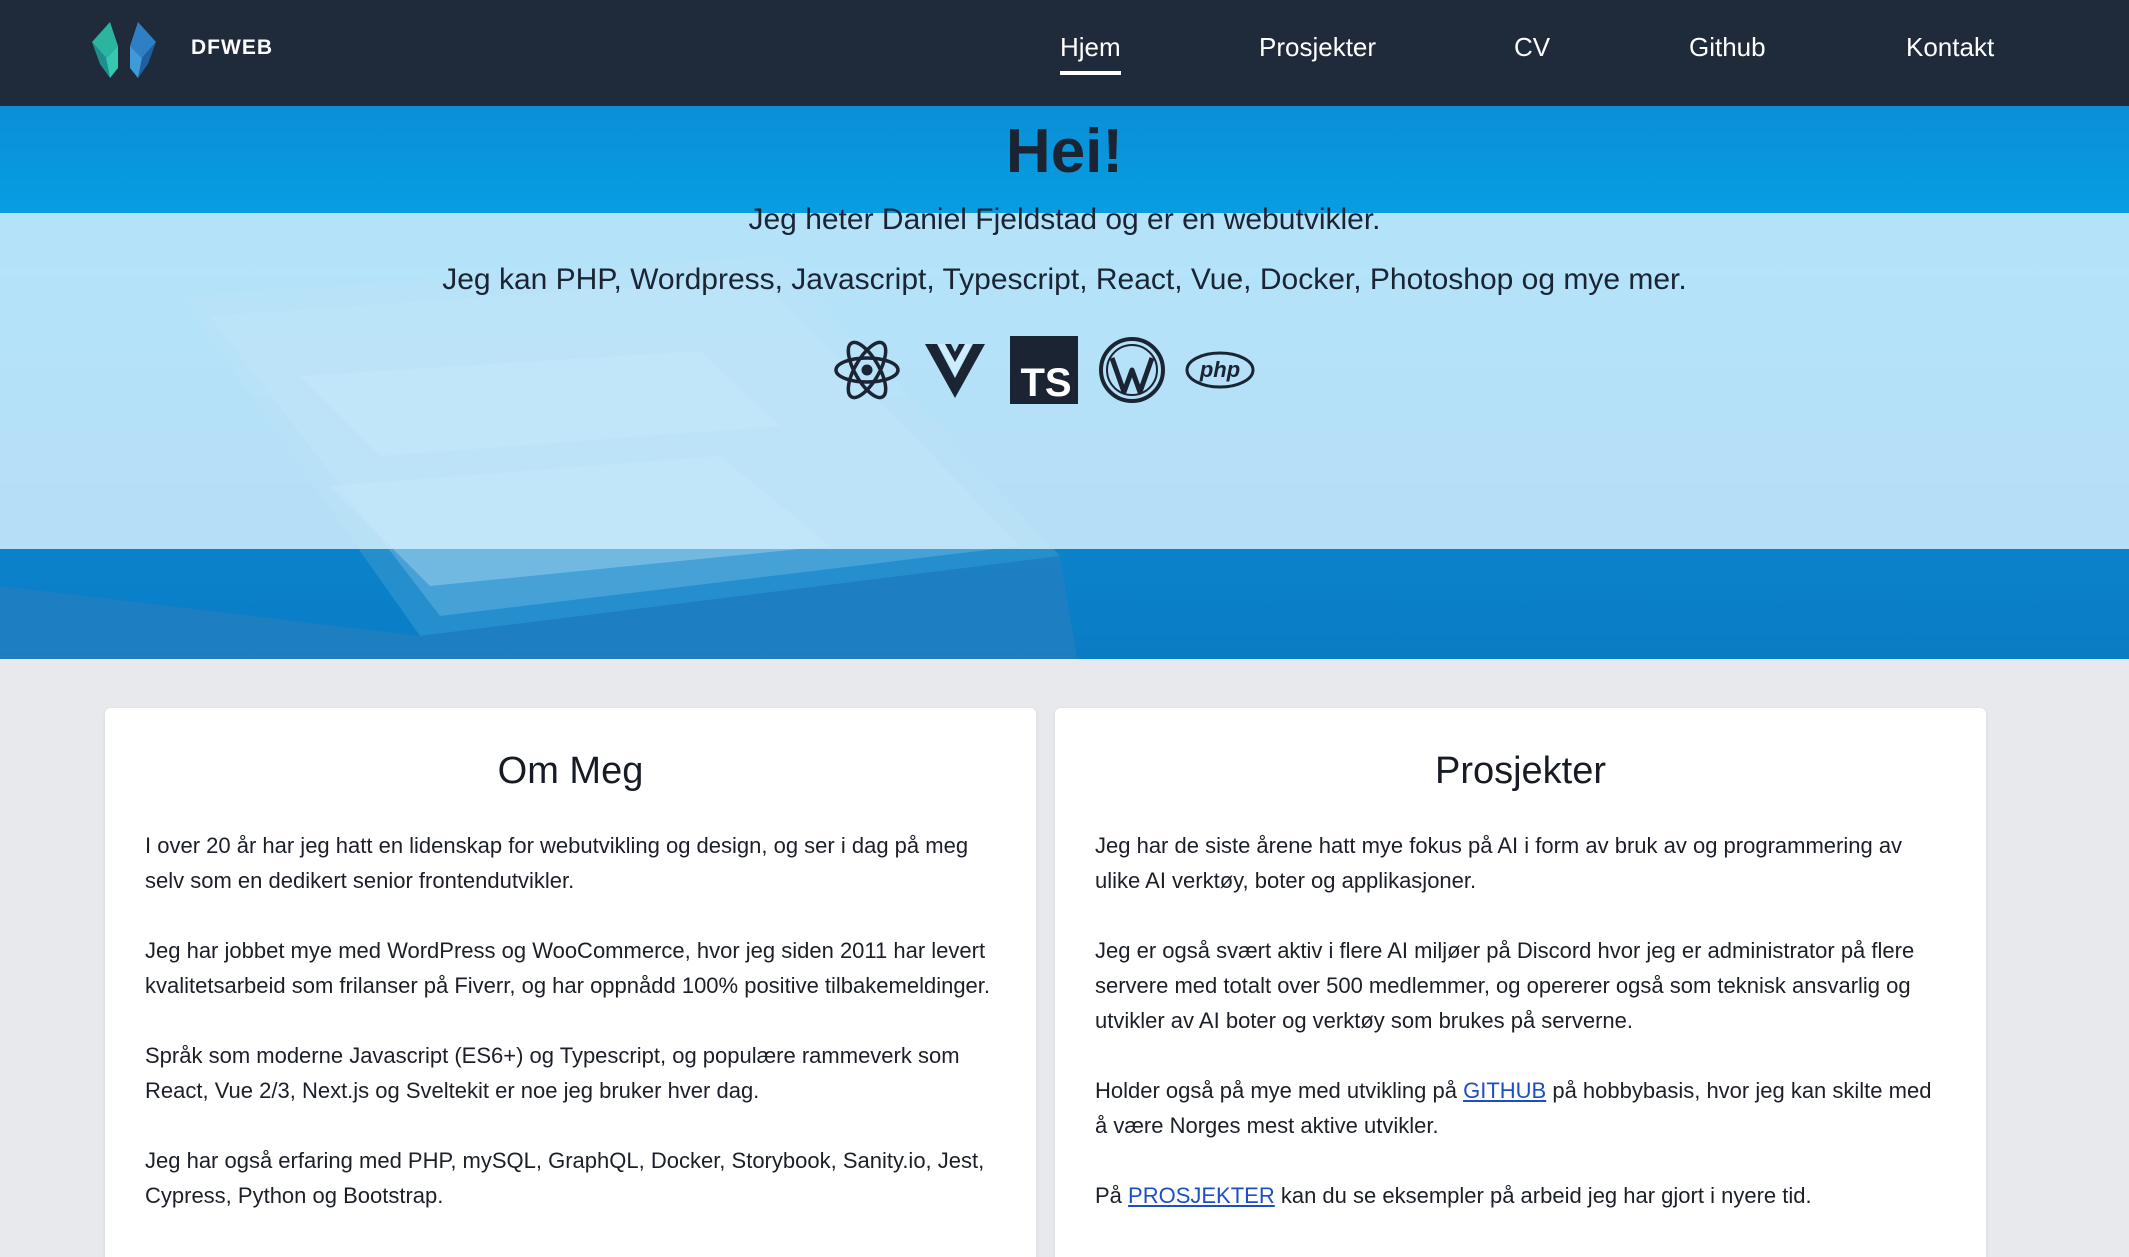 The height and width of the screenshot is (1257, 2129). I want to click on nav-link-prosjekter: Prosjekter, so click(1317, 47).